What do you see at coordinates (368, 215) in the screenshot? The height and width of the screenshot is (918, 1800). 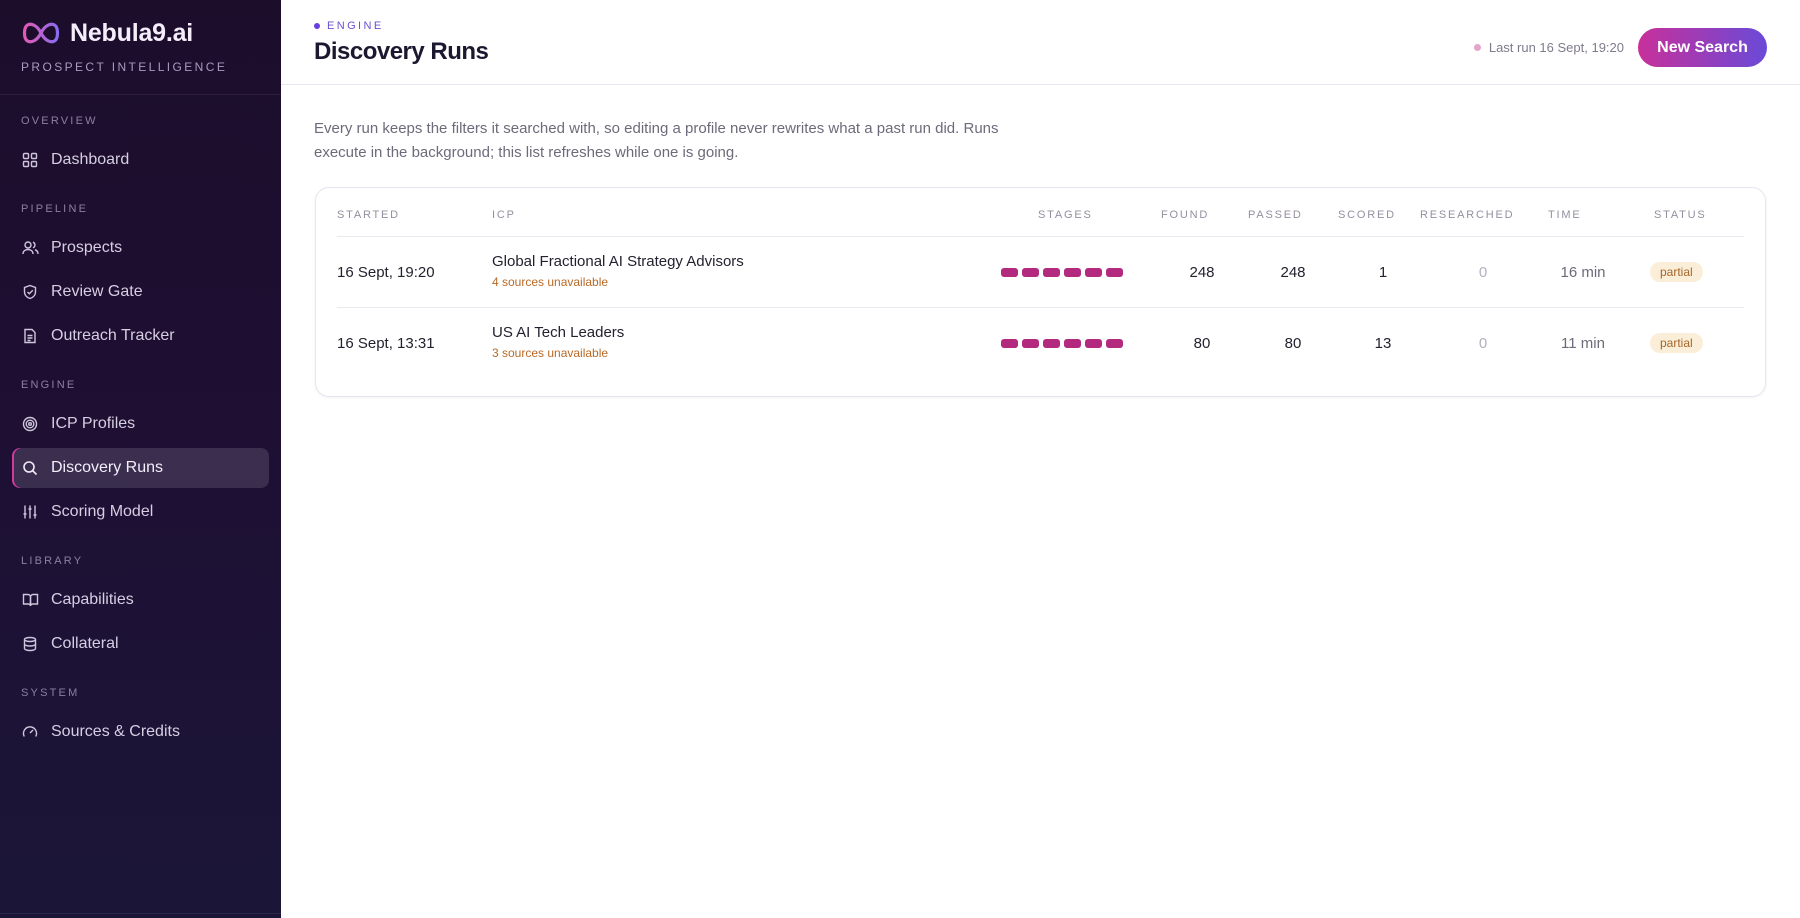 I see `column-header-started: STARTED` at bounding box center [368, 215].